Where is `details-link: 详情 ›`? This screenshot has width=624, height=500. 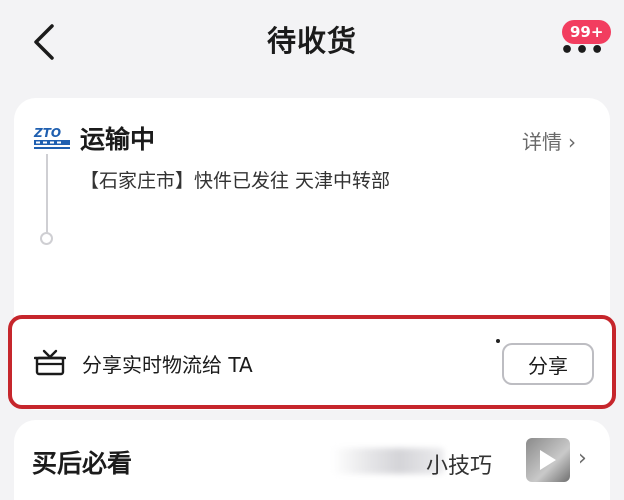
details-link: 详情 › is located at coordinates (549, 140).